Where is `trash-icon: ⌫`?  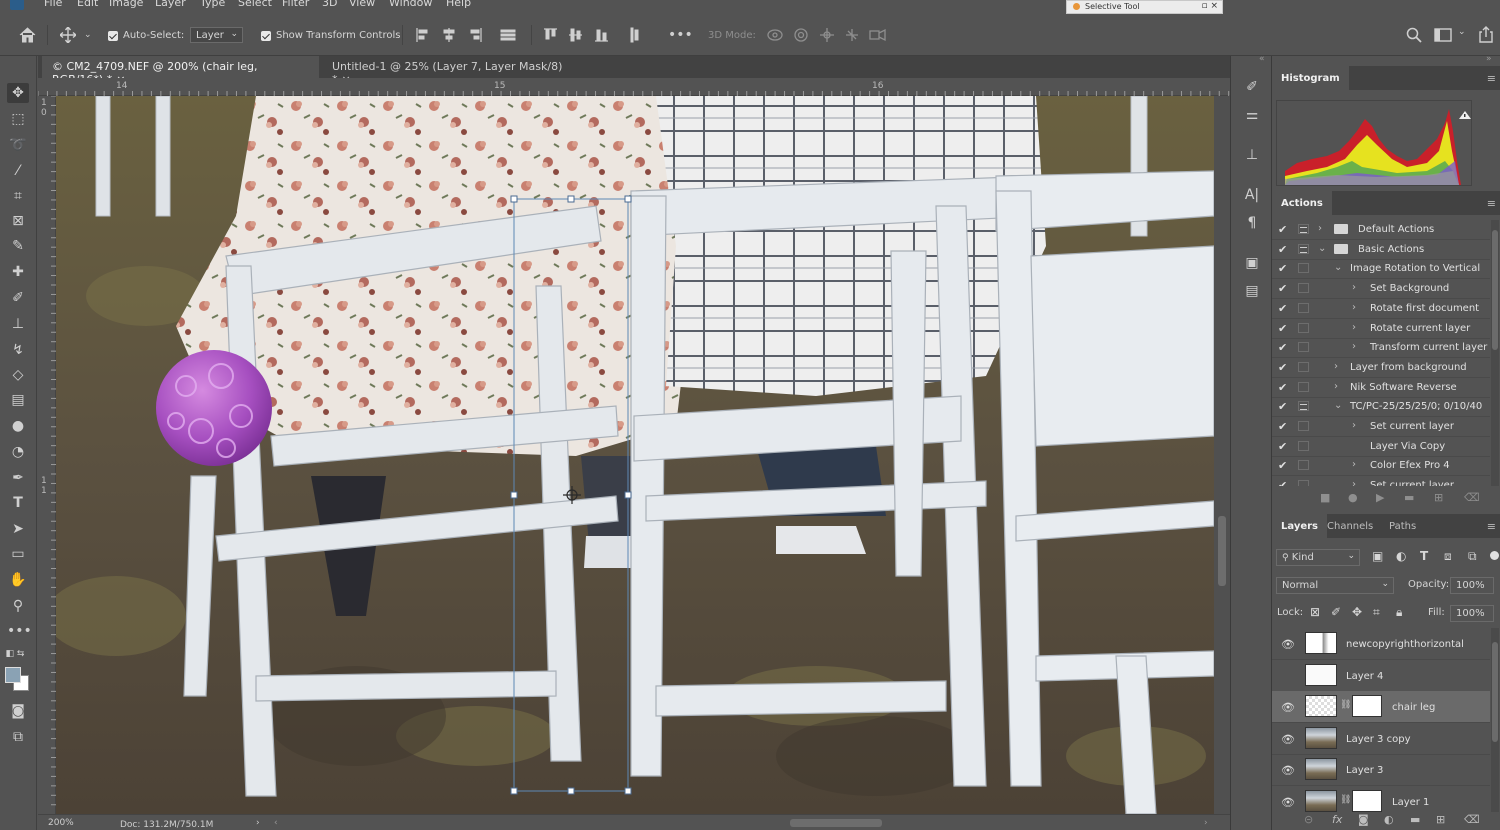 trash-icon: ⌫ is located at coordinates (1472, 819).